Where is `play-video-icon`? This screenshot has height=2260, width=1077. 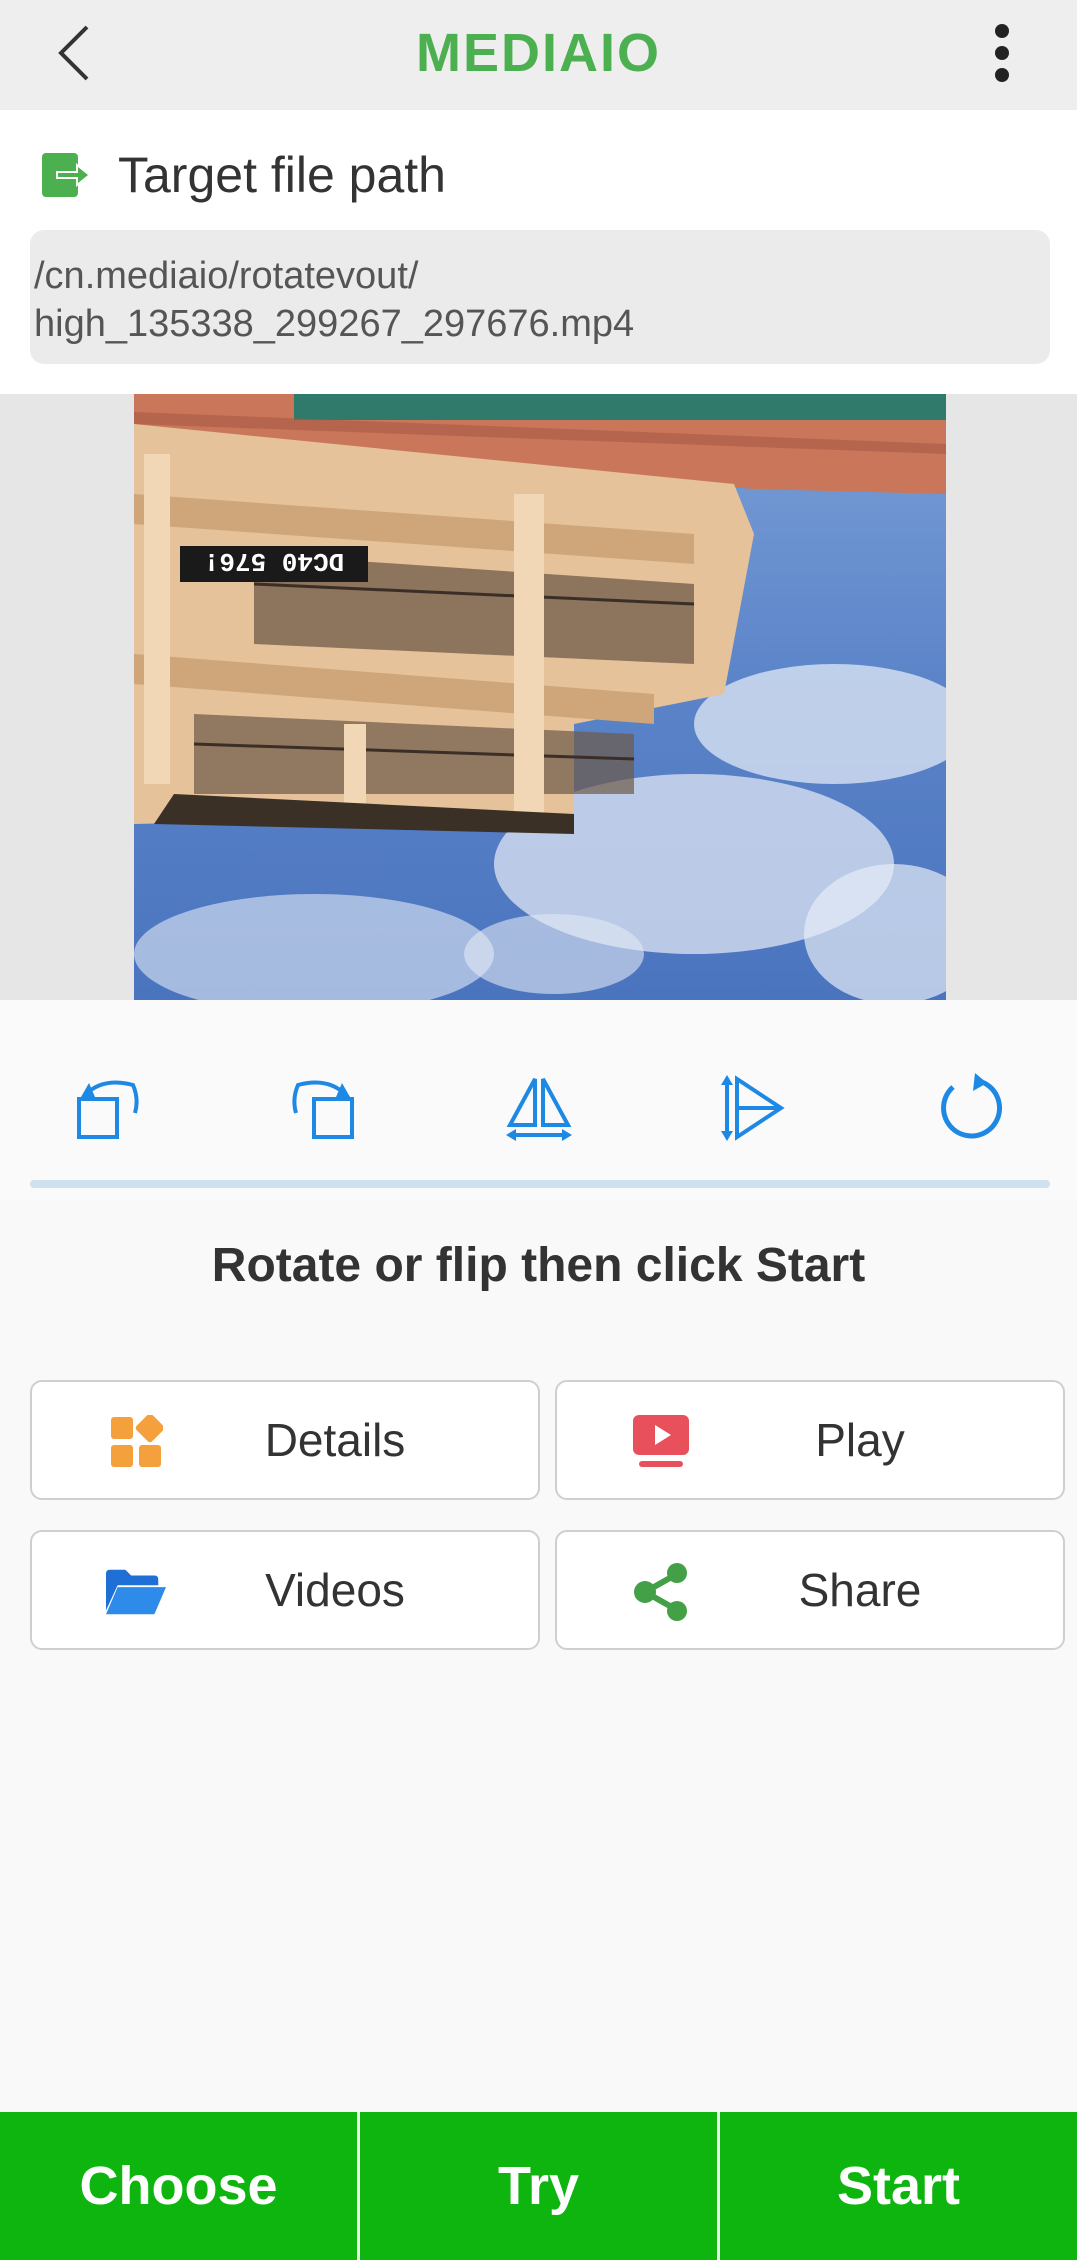
play-video-icon is located at coordinates (661, 1441).